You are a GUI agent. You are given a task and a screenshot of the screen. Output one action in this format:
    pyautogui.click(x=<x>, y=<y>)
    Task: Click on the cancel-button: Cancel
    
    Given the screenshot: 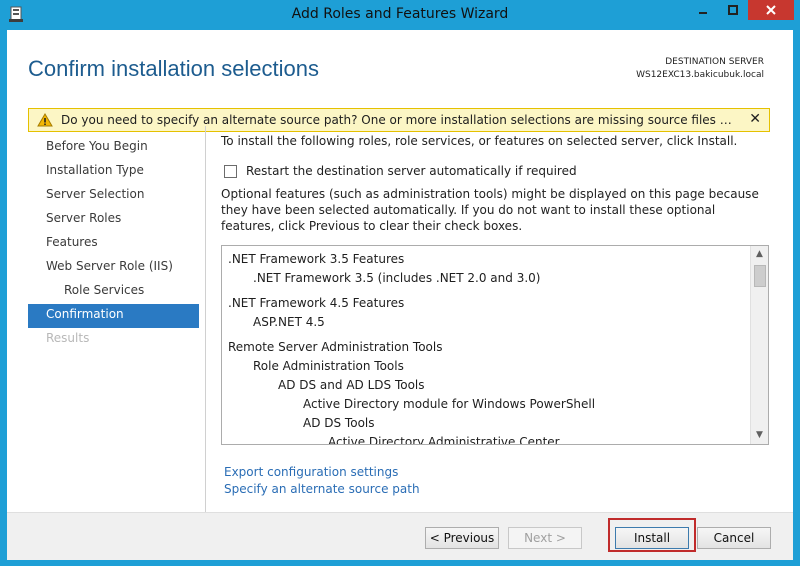 What is the action you would take?
    pyautogui.click(x=734, y=538)
    